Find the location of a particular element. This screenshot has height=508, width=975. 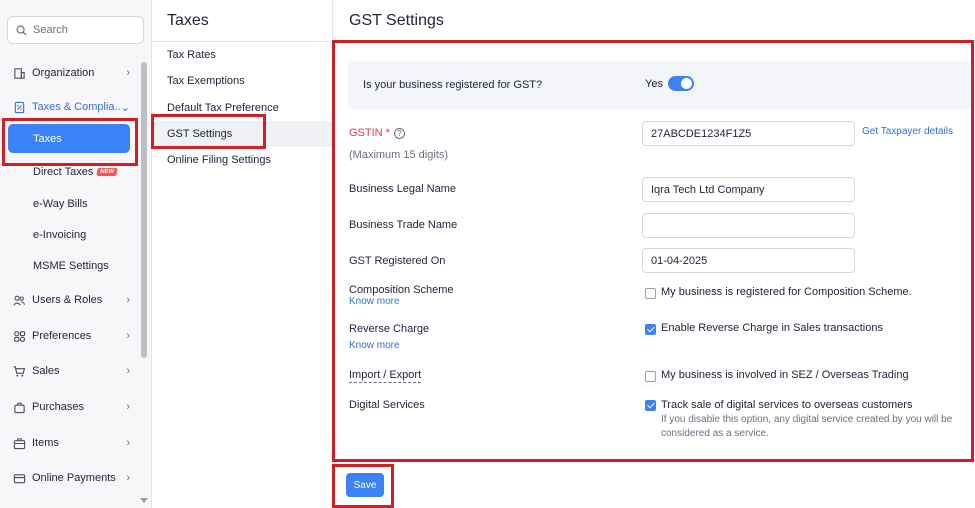

highlight-box-taxes is located at coordinates (70, 142).